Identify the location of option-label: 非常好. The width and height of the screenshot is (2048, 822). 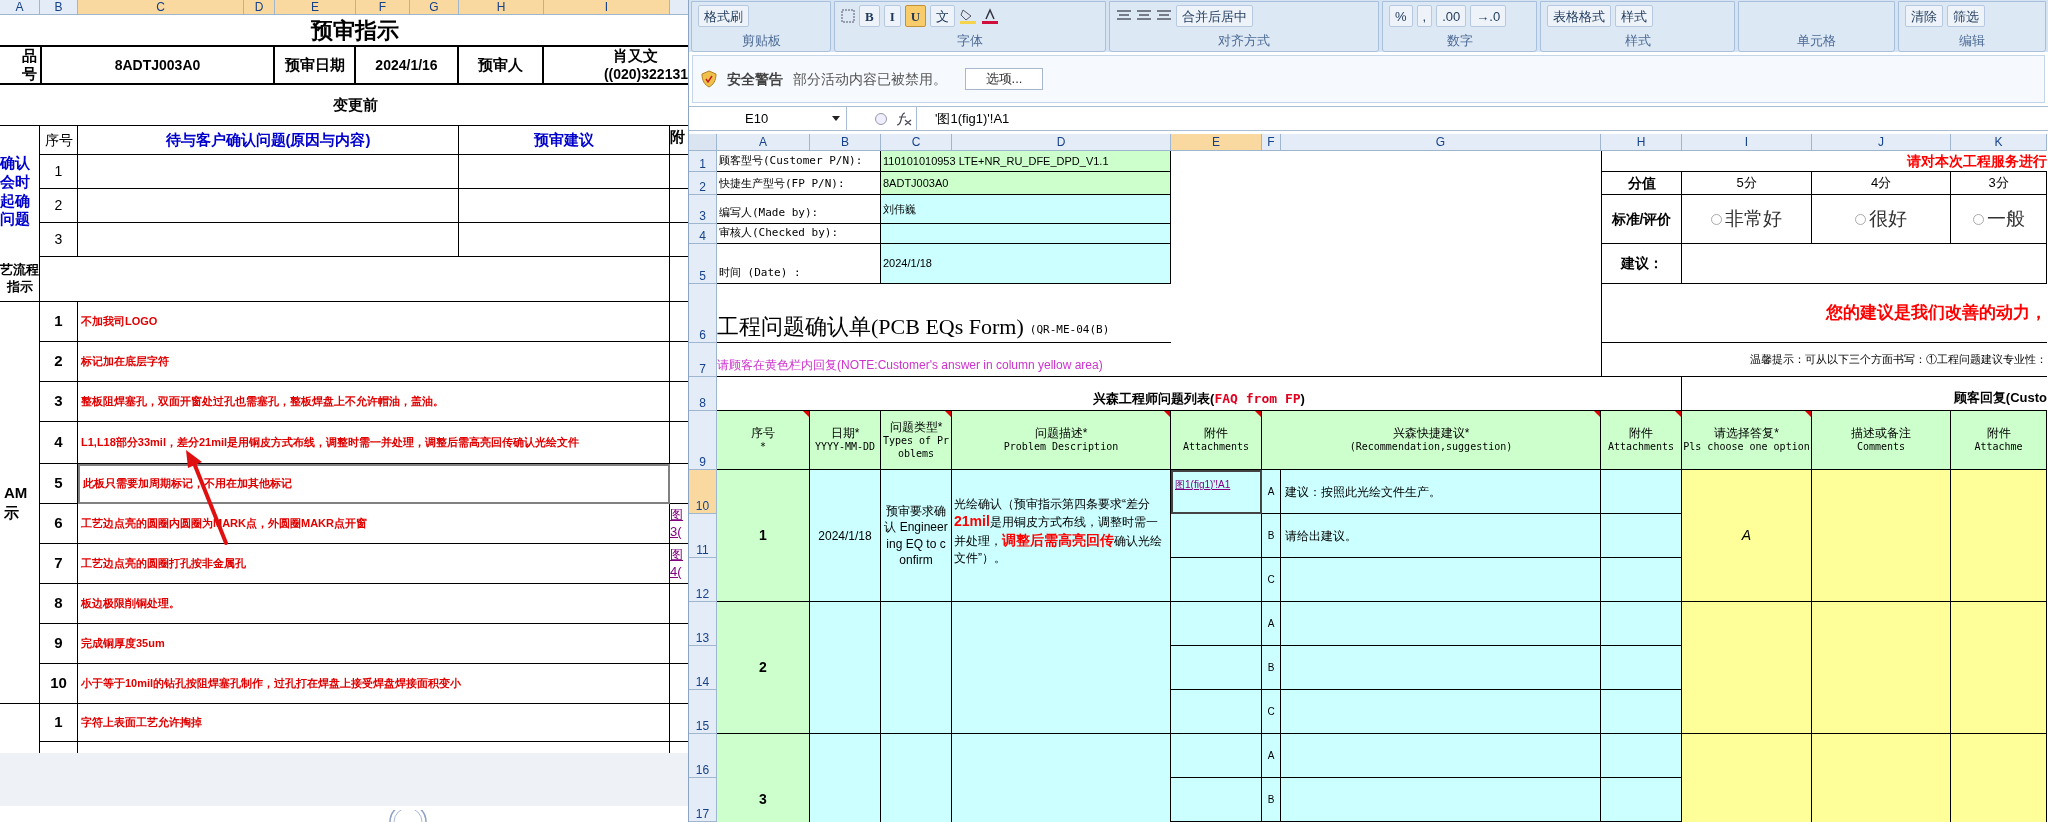
(1753, 218).